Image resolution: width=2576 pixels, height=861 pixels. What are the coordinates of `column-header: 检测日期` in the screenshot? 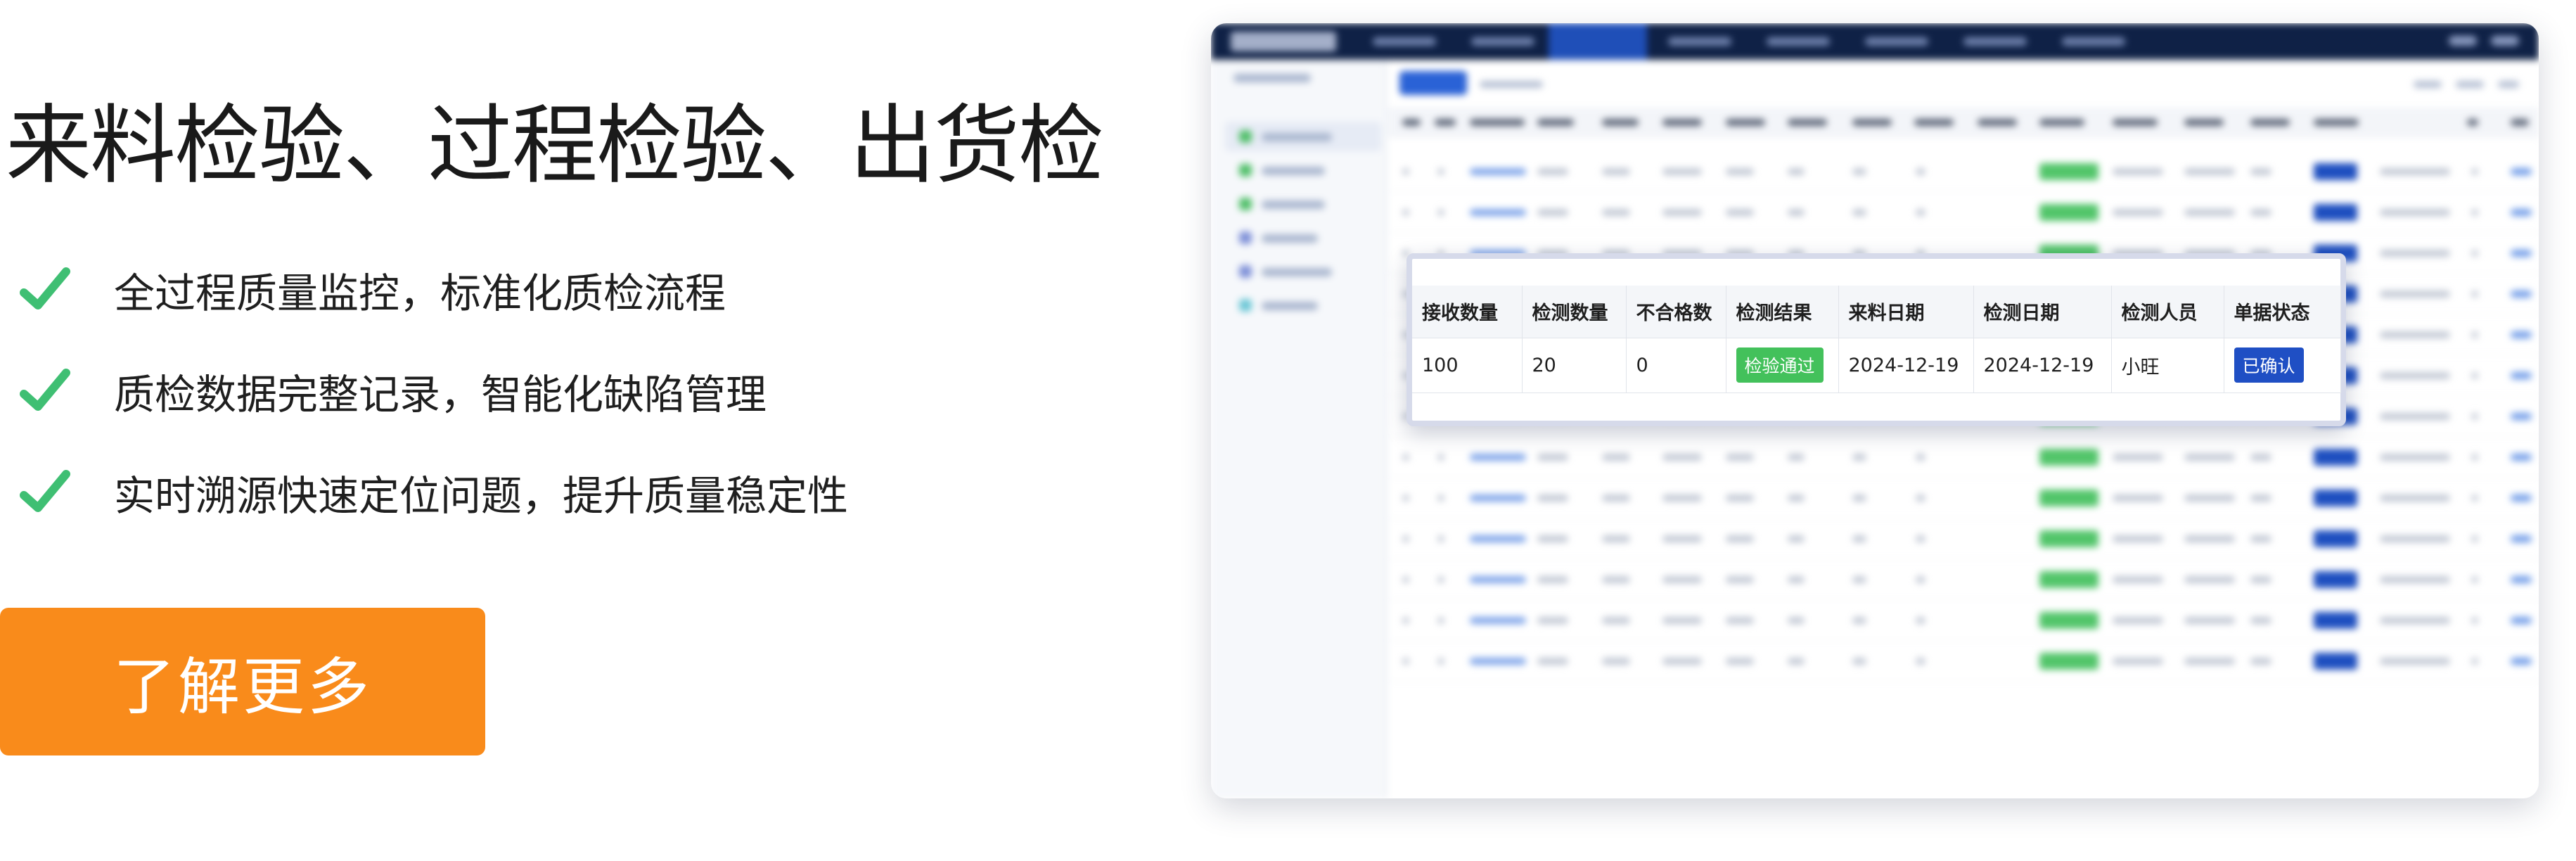 It's located at (2042, 312).